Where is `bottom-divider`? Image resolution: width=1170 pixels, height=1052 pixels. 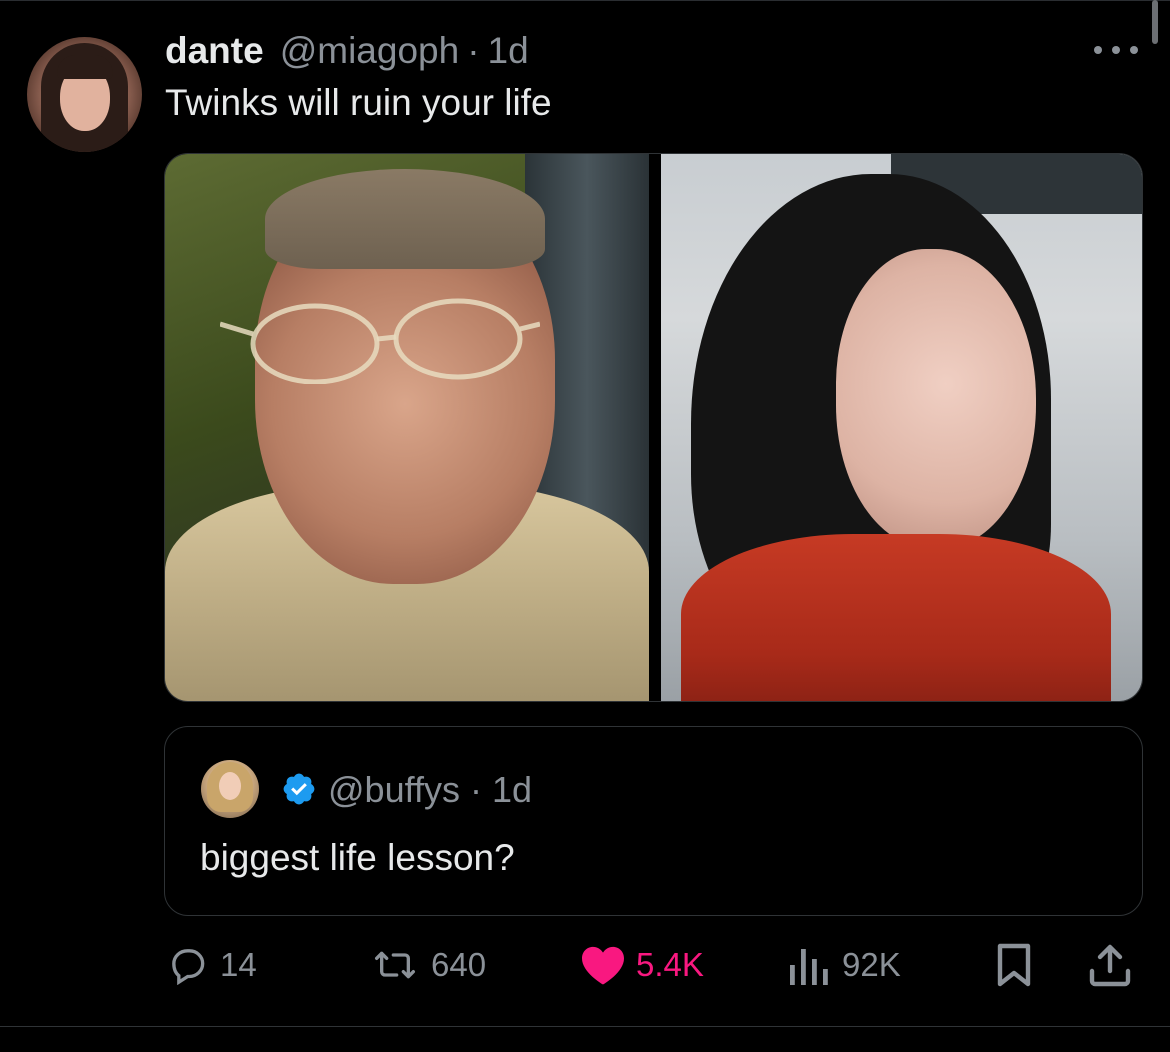
bottom-divider is located at coordinates (585, 1026).